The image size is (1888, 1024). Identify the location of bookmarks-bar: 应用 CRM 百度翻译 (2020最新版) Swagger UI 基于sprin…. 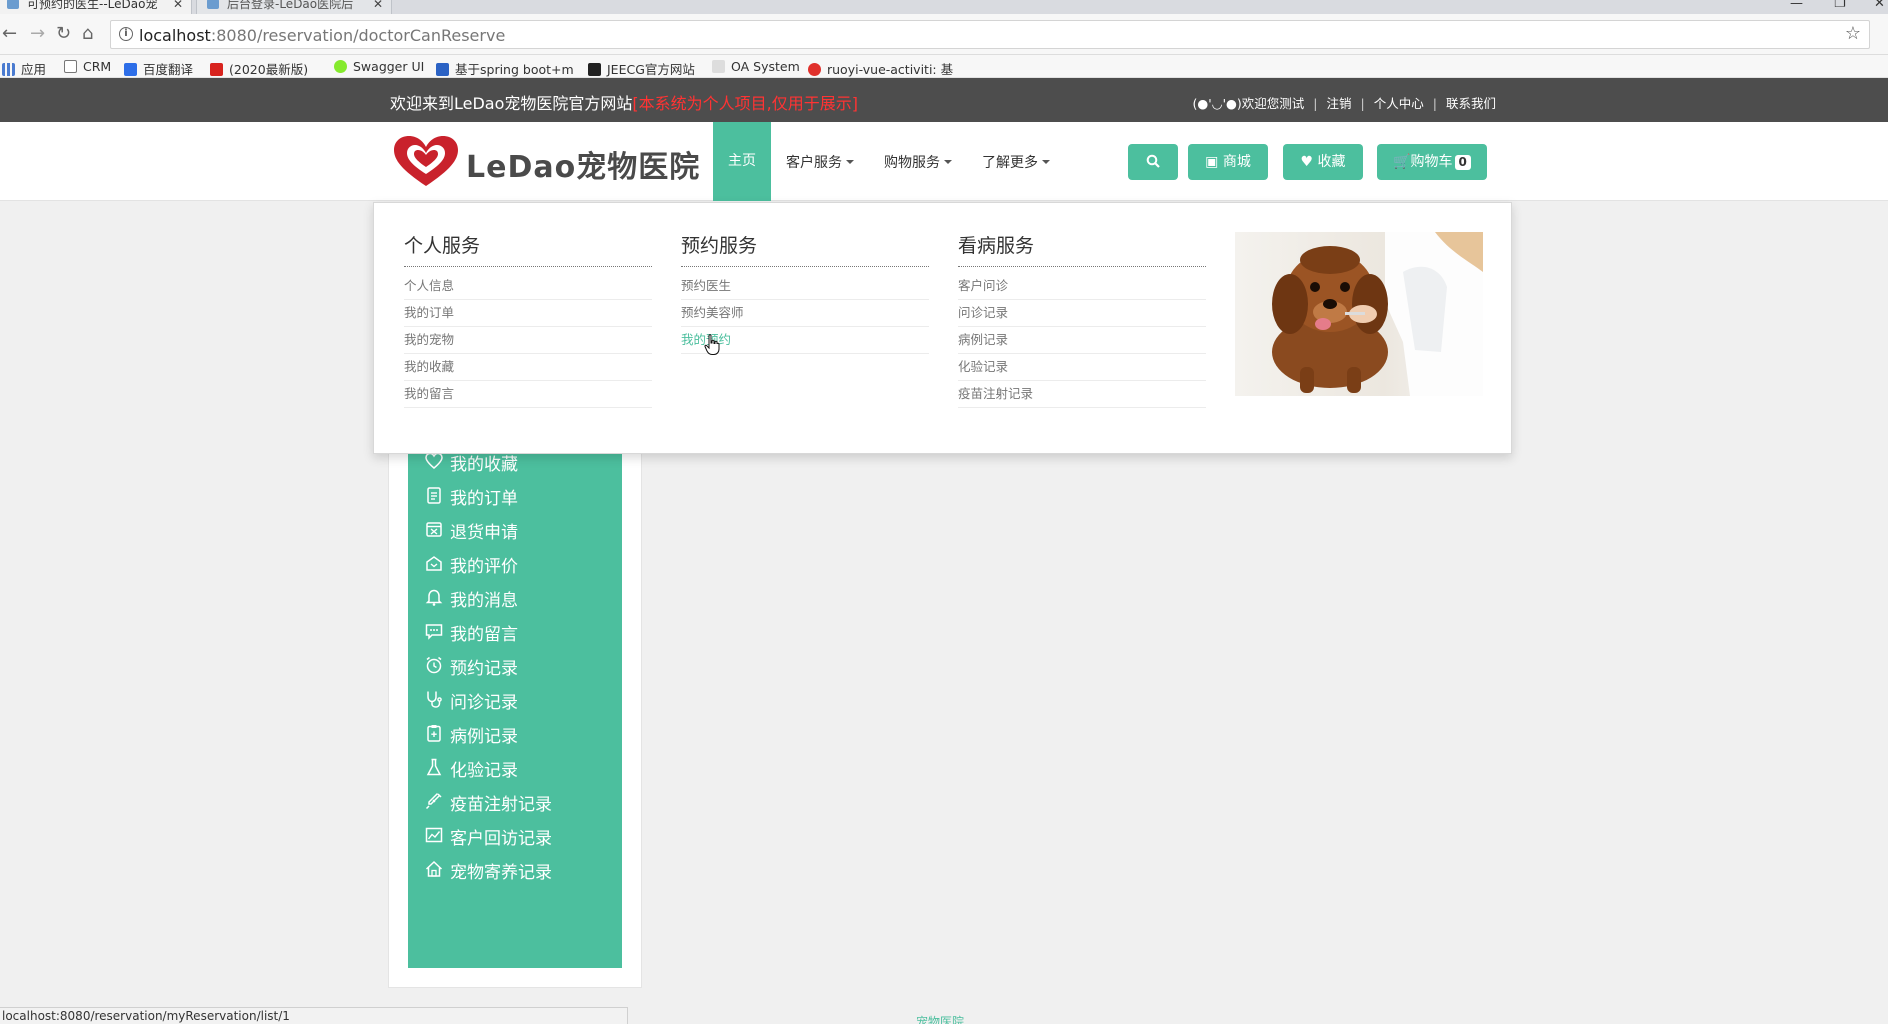
(944, 66).